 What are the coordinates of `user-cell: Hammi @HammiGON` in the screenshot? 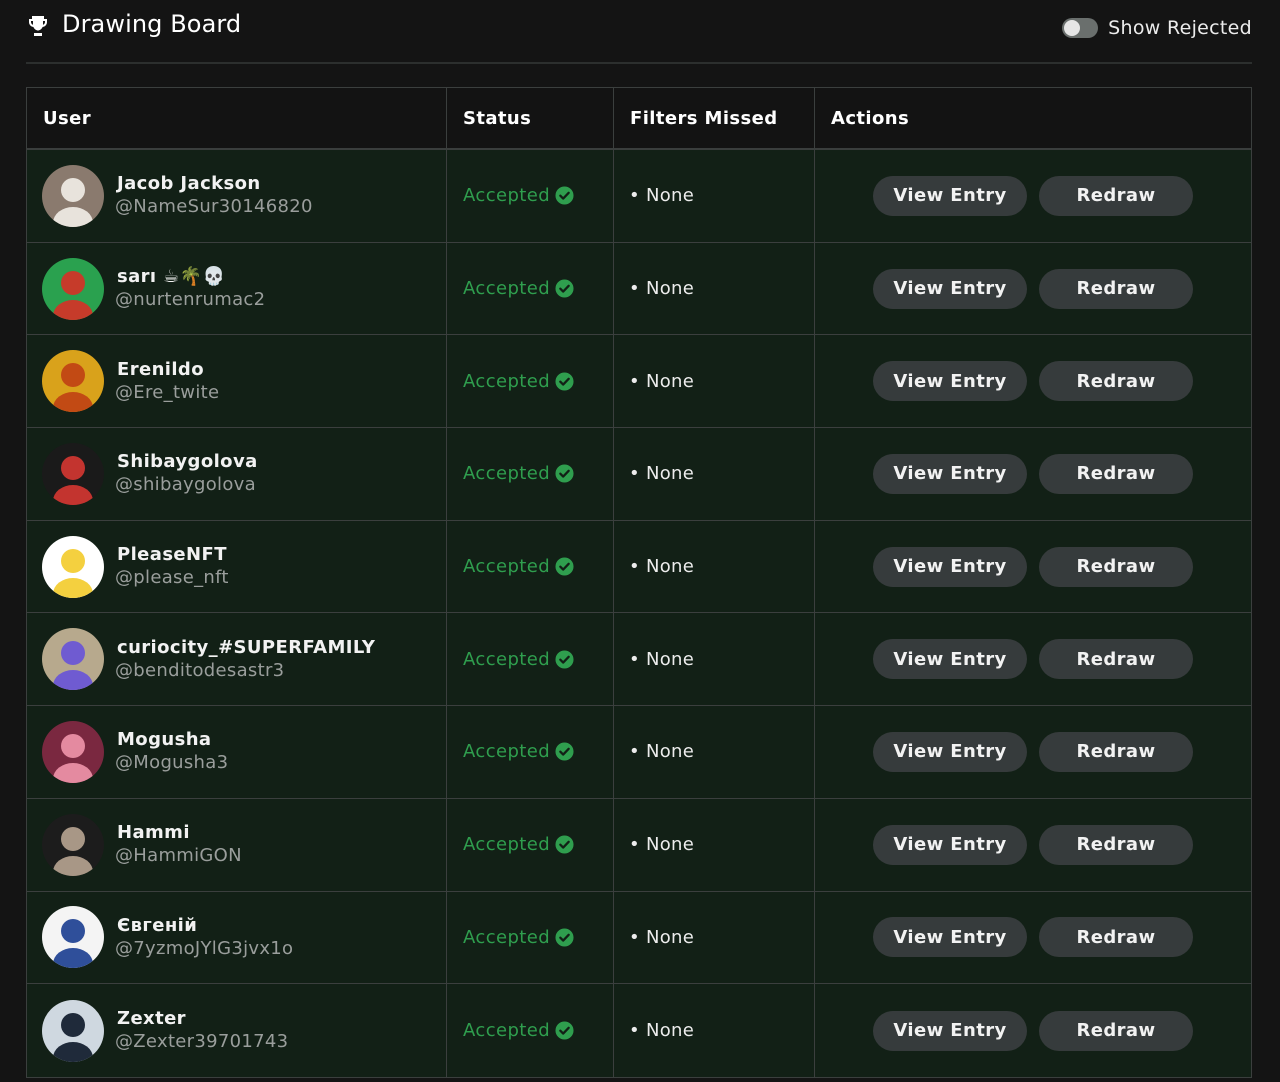 It's located at (237, 844).